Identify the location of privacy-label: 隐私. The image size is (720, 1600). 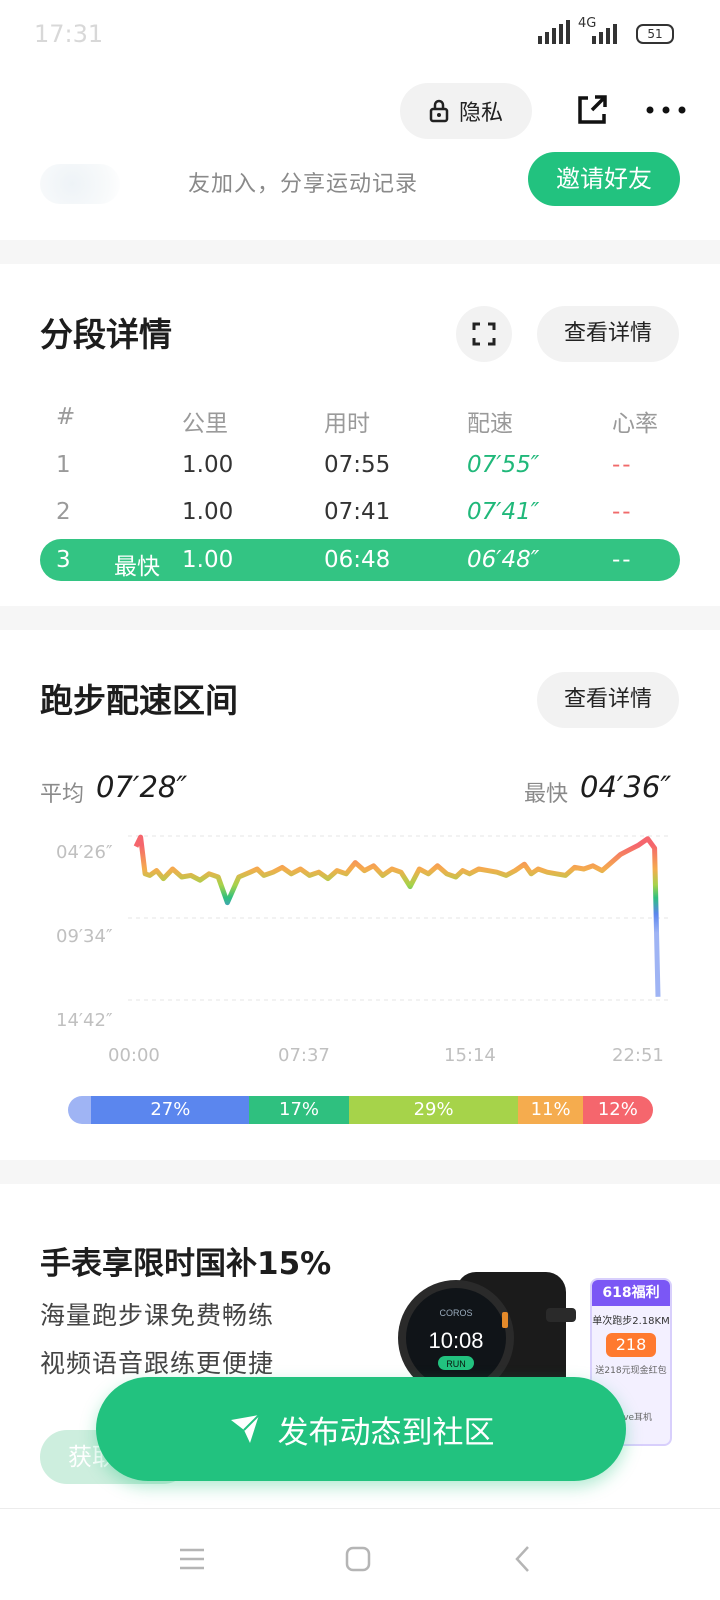
(480, 113).